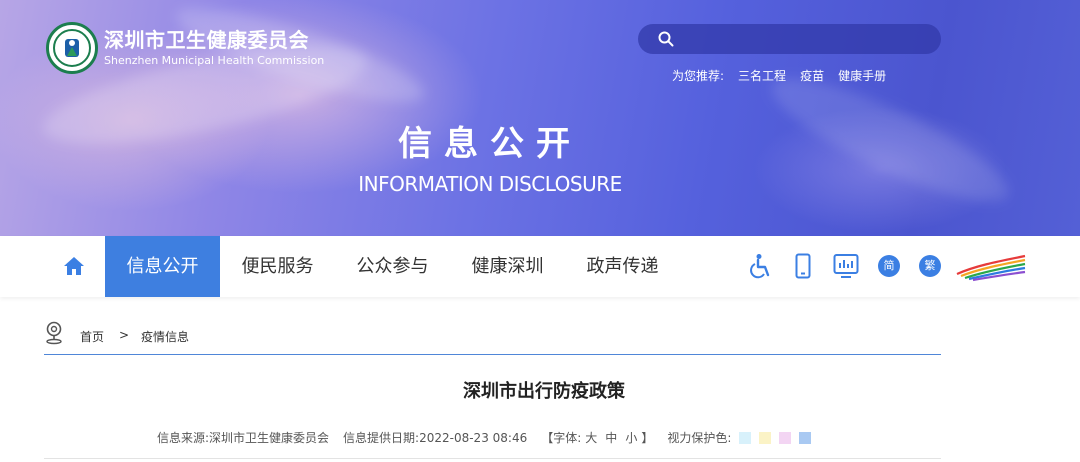 This screenshot has width=1080, height=462. What do you see at coordinates (666, 39) in the screenshot?
I see `search-icon` at bounding box center [666, 39].